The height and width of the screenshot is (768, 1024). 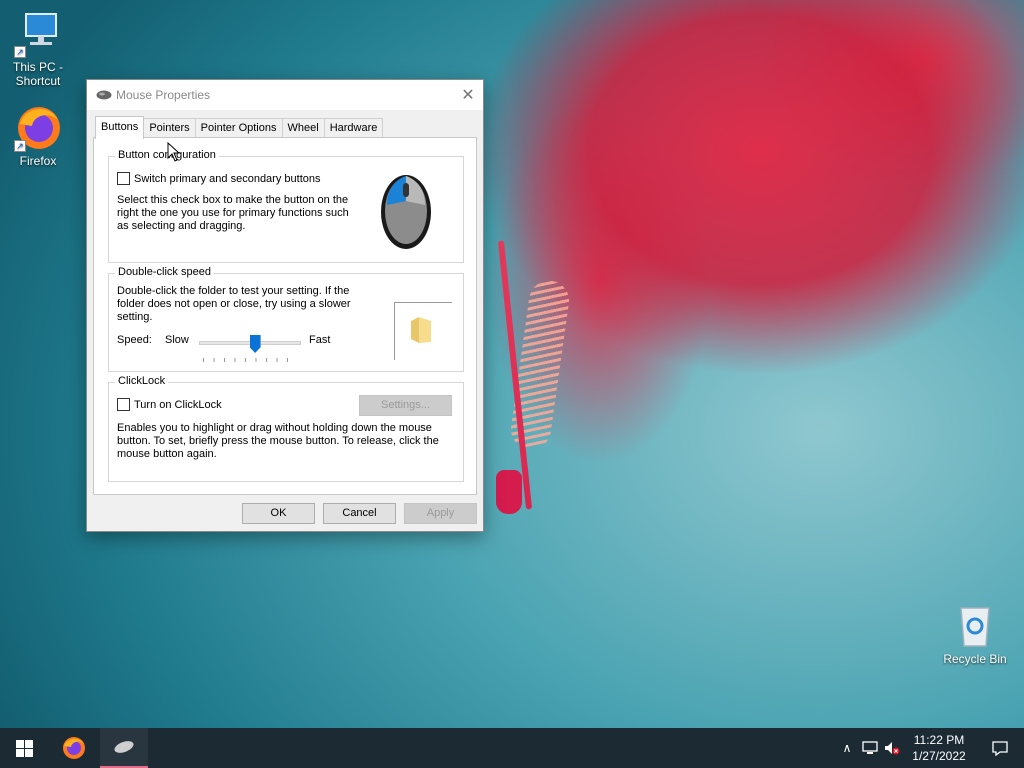 What do you see at coordinates (406, 212) in the screenshot?
I see `mouse-illustration-icon` at bounding box center [406, 212].